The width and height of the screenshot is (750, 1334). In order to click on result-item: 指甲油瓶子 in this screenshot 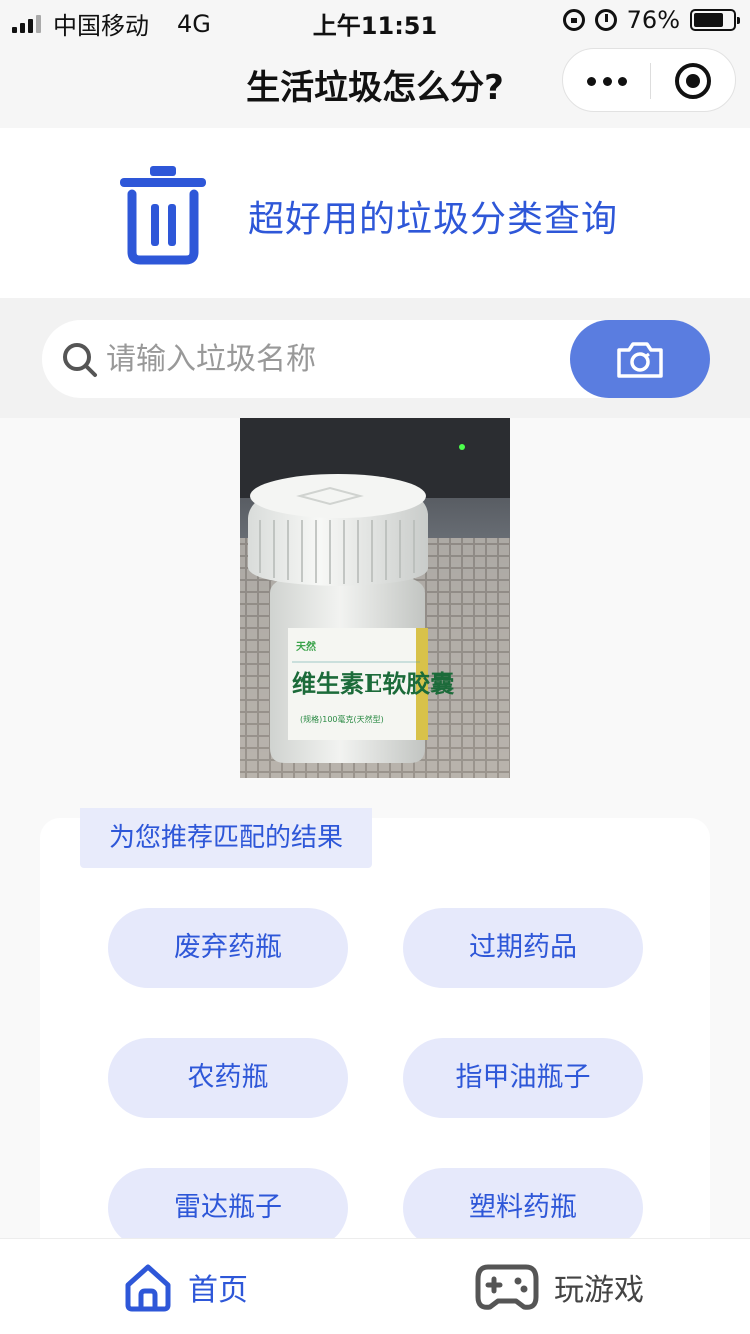, I will do `click(523, 1078)`.